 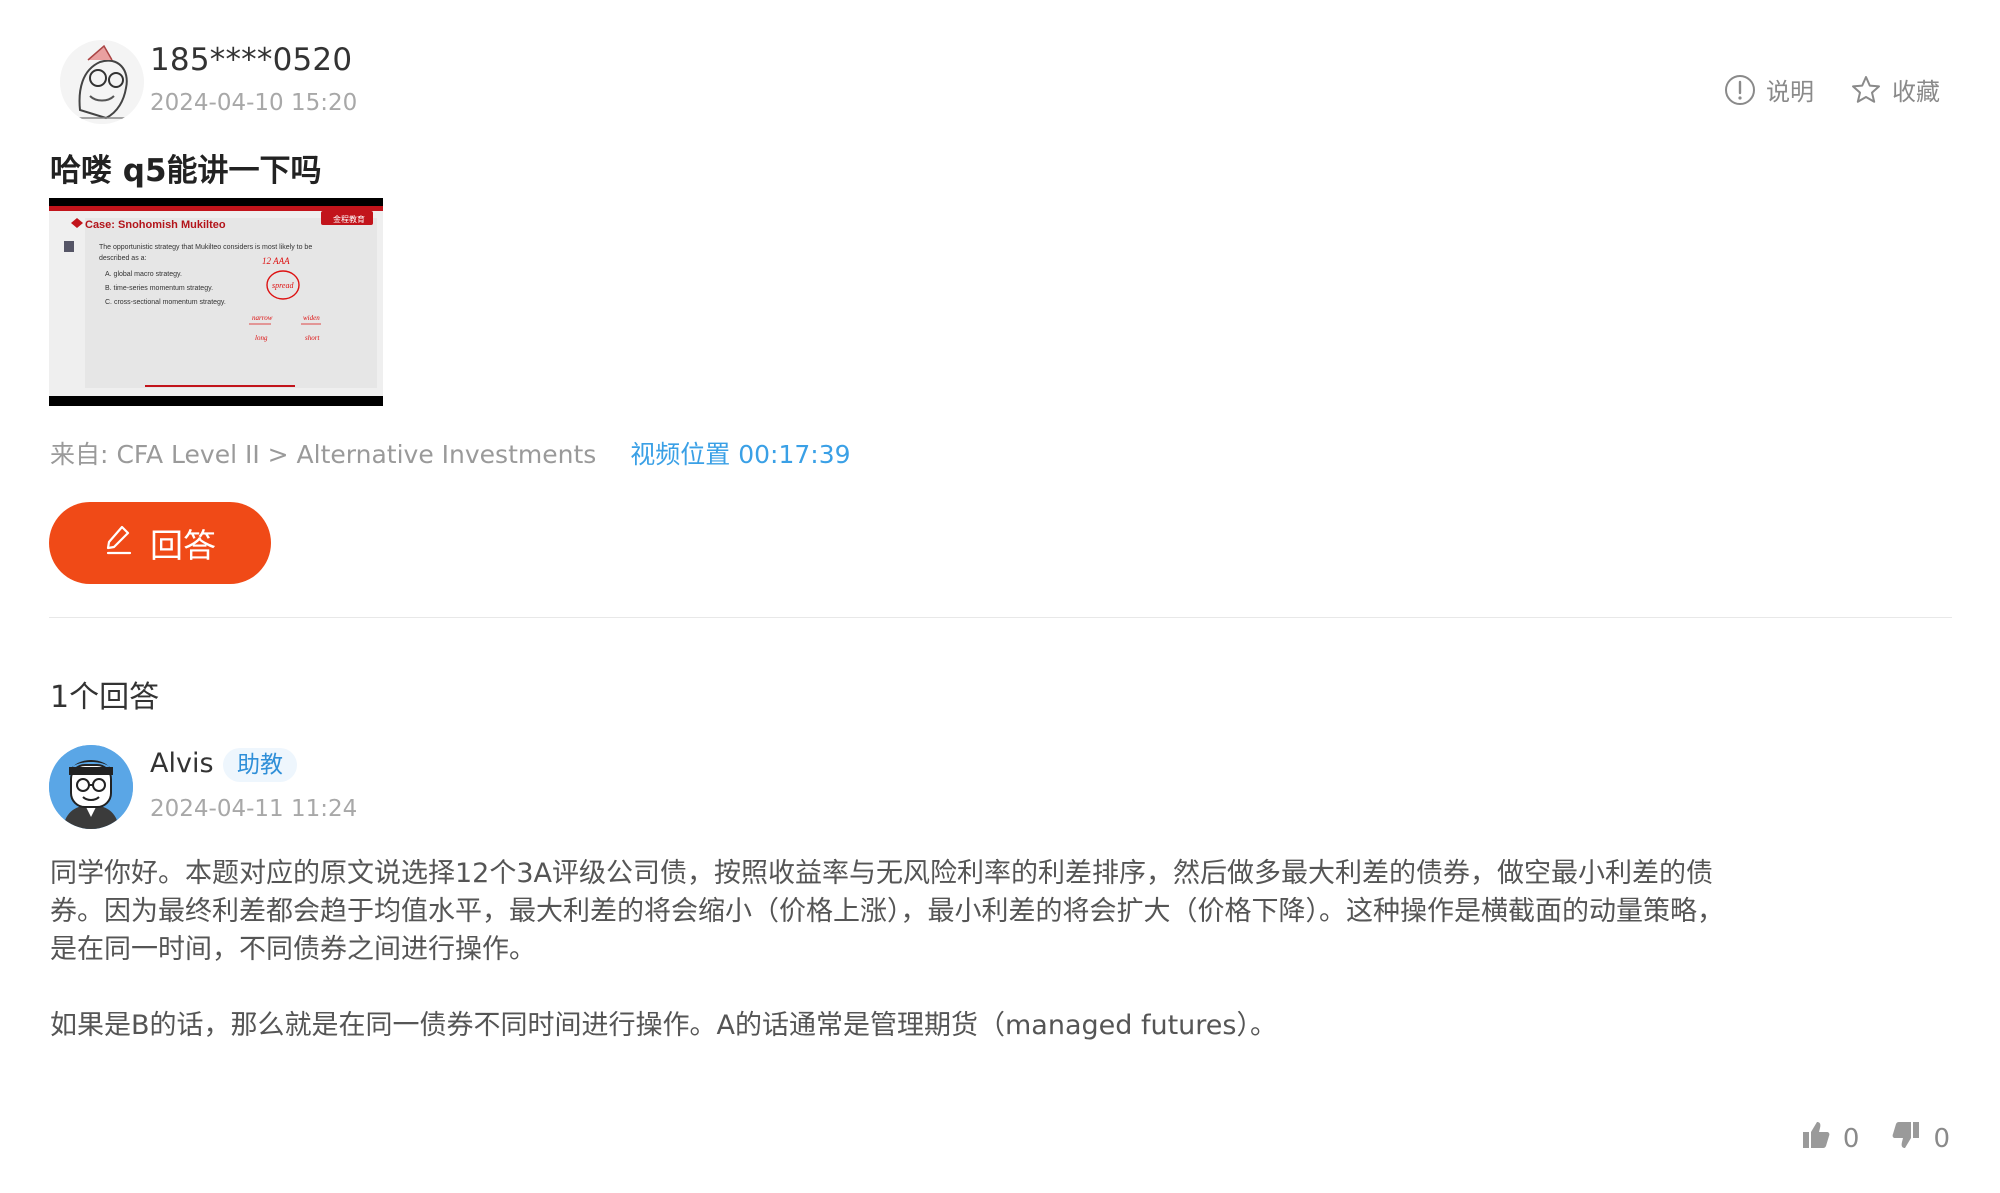 I want to click on thumb-note-long: long, so click(x=261, y=338).